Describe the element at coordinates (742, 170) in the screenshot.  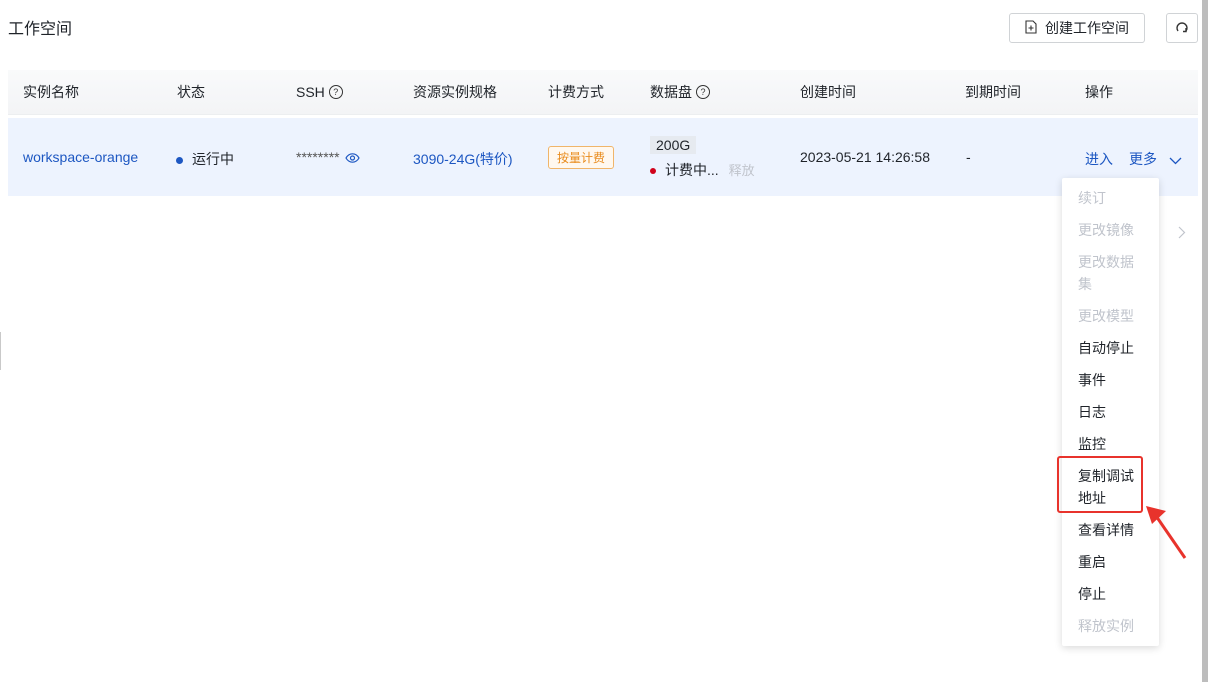
I see `disk-release-link: 释放` at that location.